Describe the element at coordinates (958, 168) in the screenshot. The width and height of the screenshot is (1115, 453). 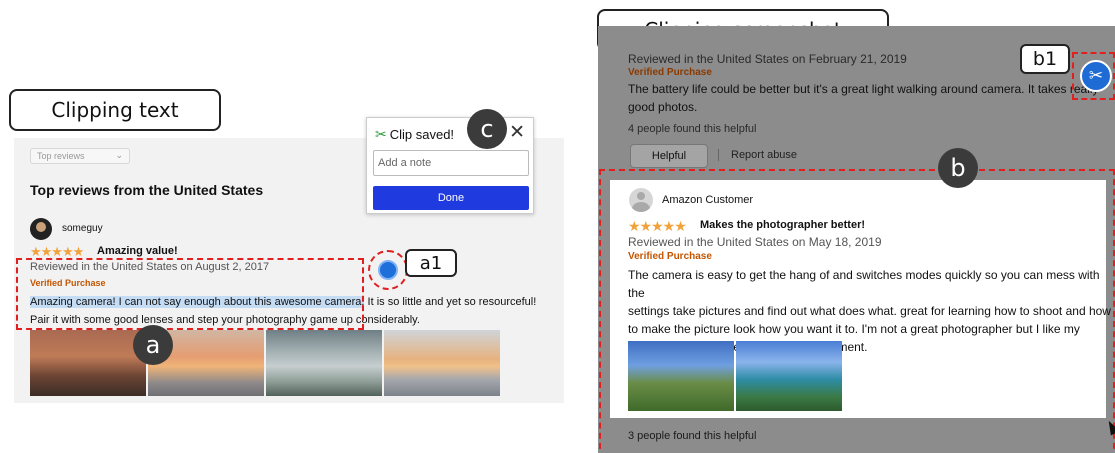
I see `annotation-badge-b: b` at that location.